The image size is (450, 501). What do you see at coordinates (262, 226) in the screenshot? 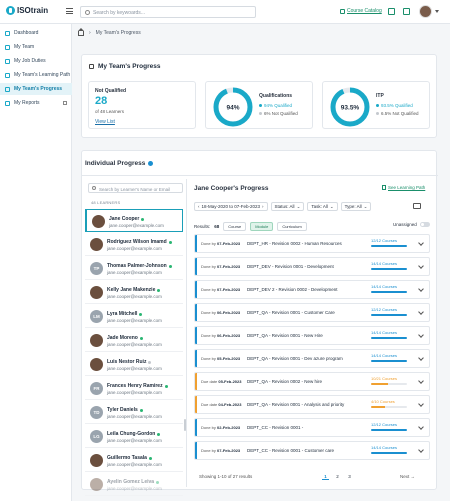
I see `tab-module: Module` at bounding box center [262, 226].